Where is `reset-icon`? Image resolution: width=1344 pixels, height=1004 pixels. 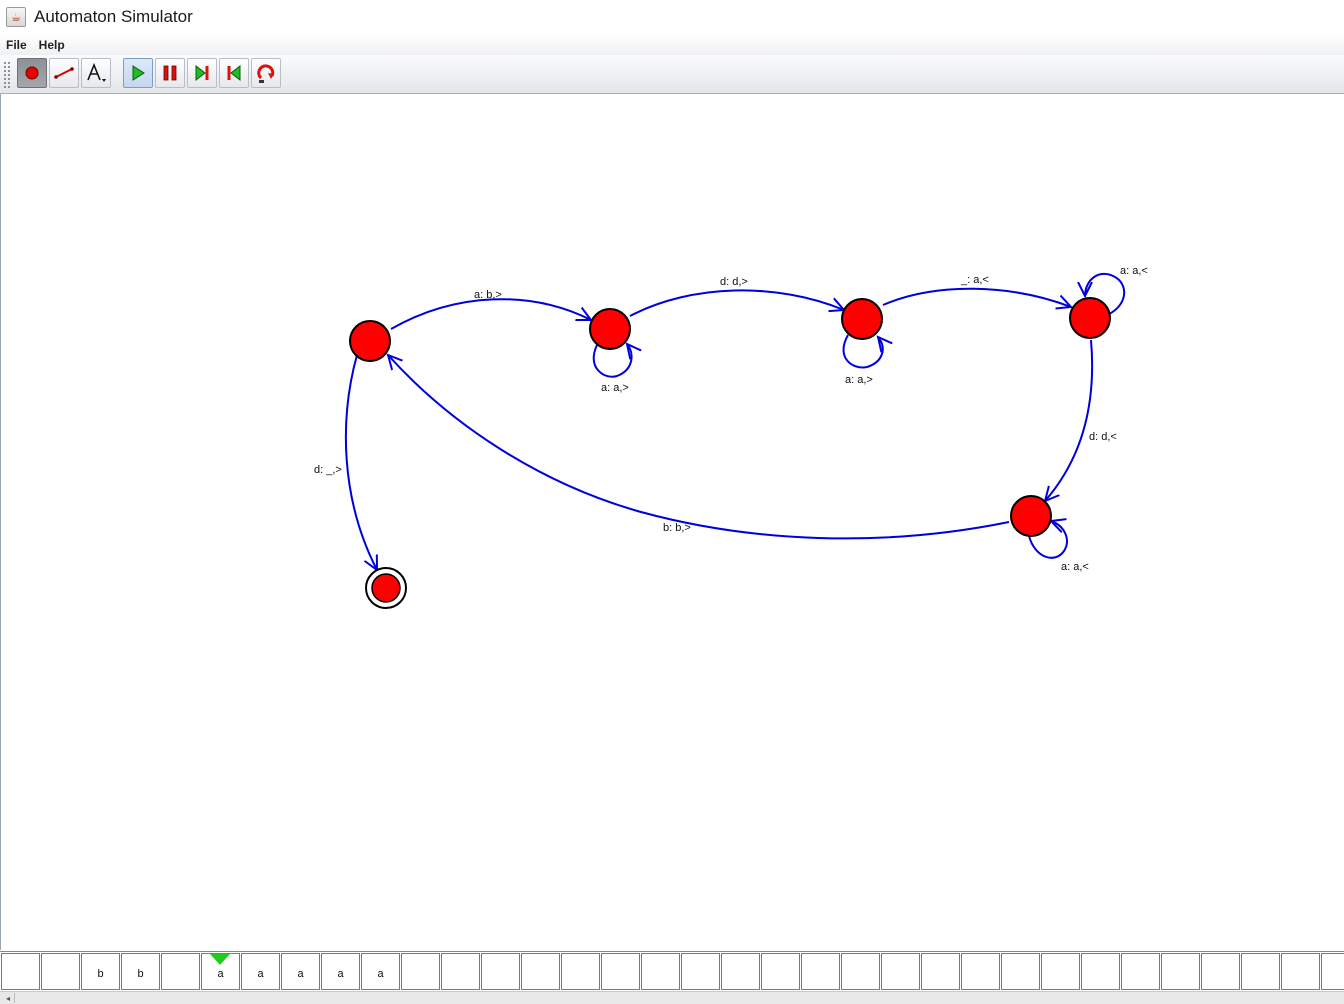
reset-icon is located at coordinates (266, 73).